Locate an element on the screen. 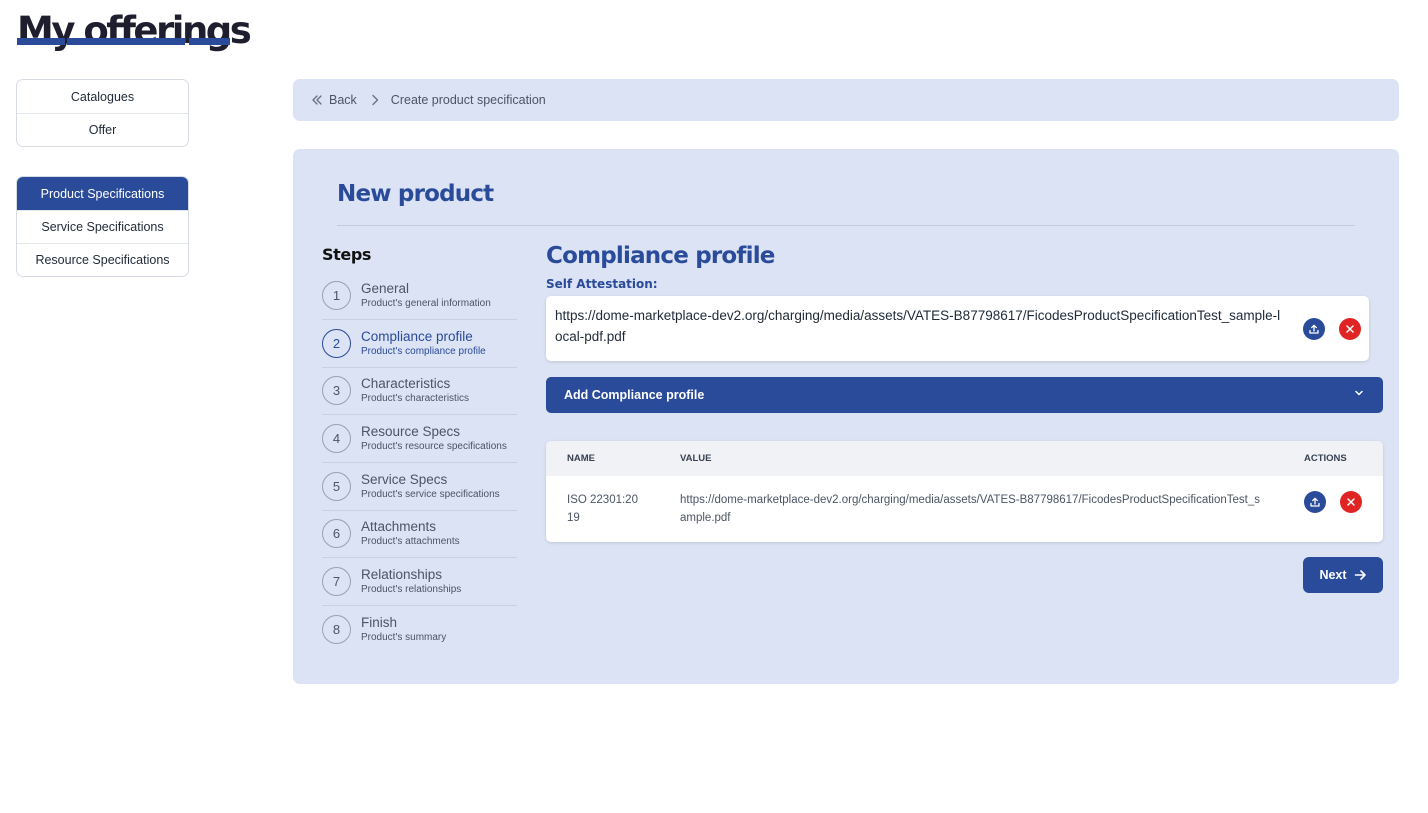  step-number: 8 is located at coordinates (336, 629).